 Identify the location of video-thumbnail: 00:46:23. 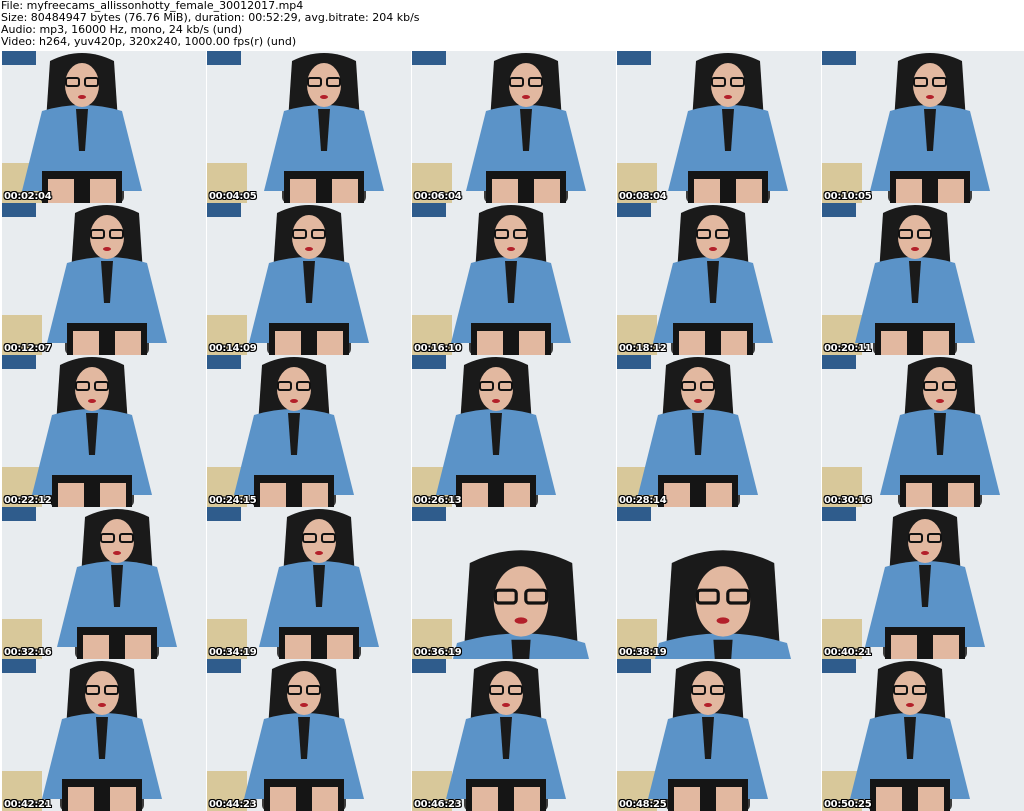
(514, 735).